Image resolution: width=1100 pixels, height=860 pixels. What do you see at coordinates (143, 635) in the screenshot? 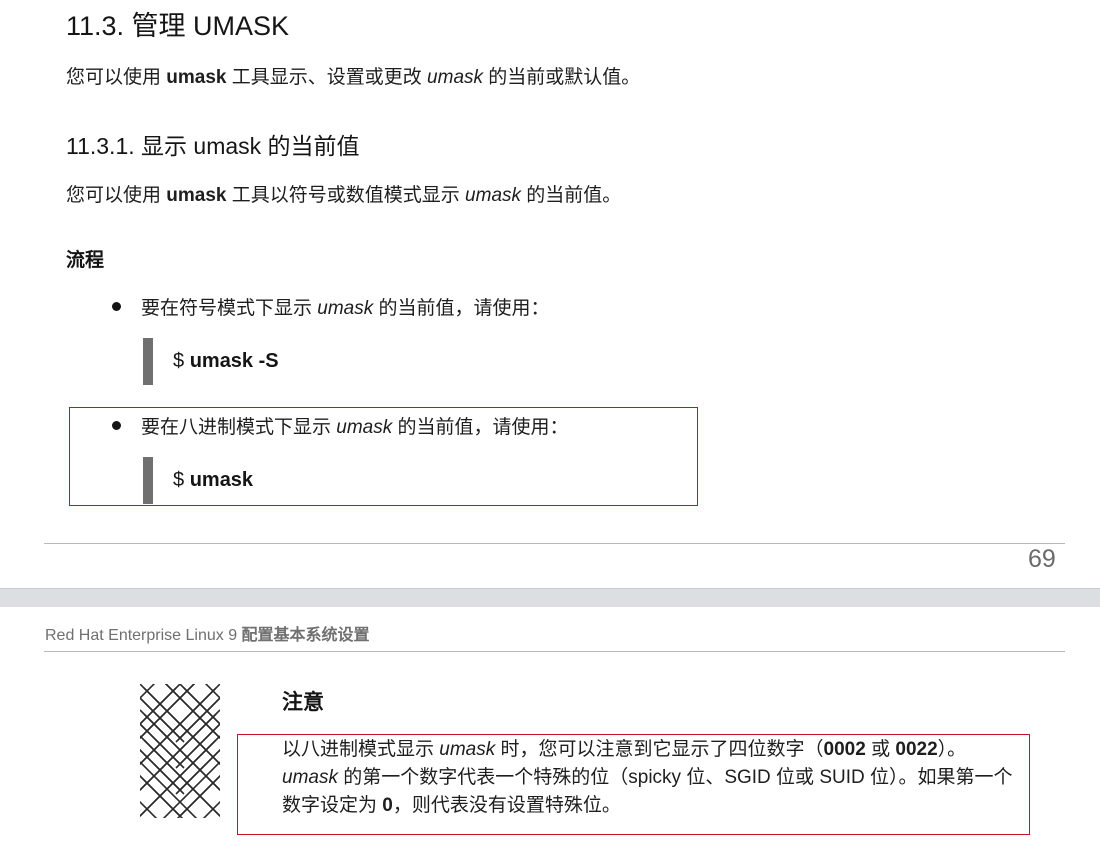
I see `running-header-product: Red Hat Enterprise Linux 9` at bounding box center [143, 635].